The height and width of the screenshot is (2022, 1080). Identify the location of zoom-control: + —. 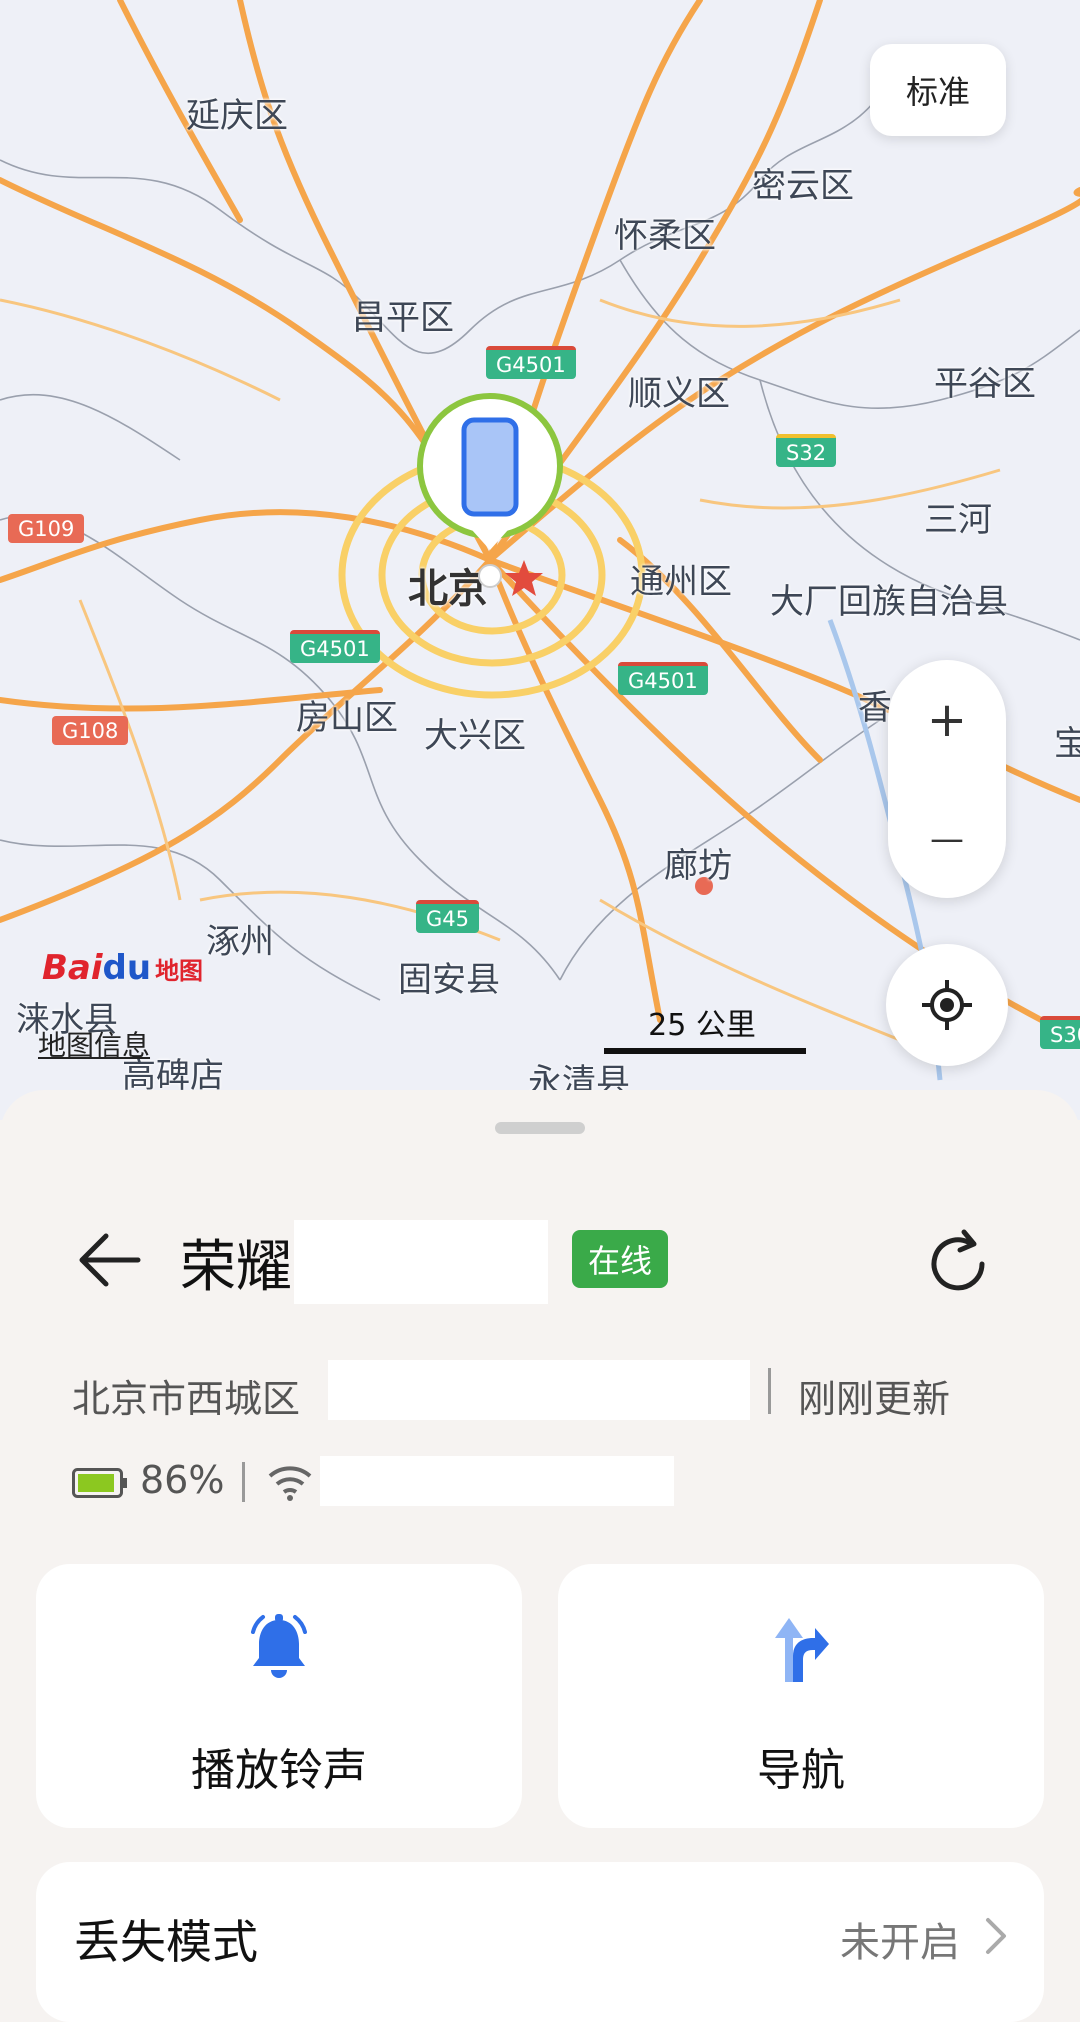
(947, 779).